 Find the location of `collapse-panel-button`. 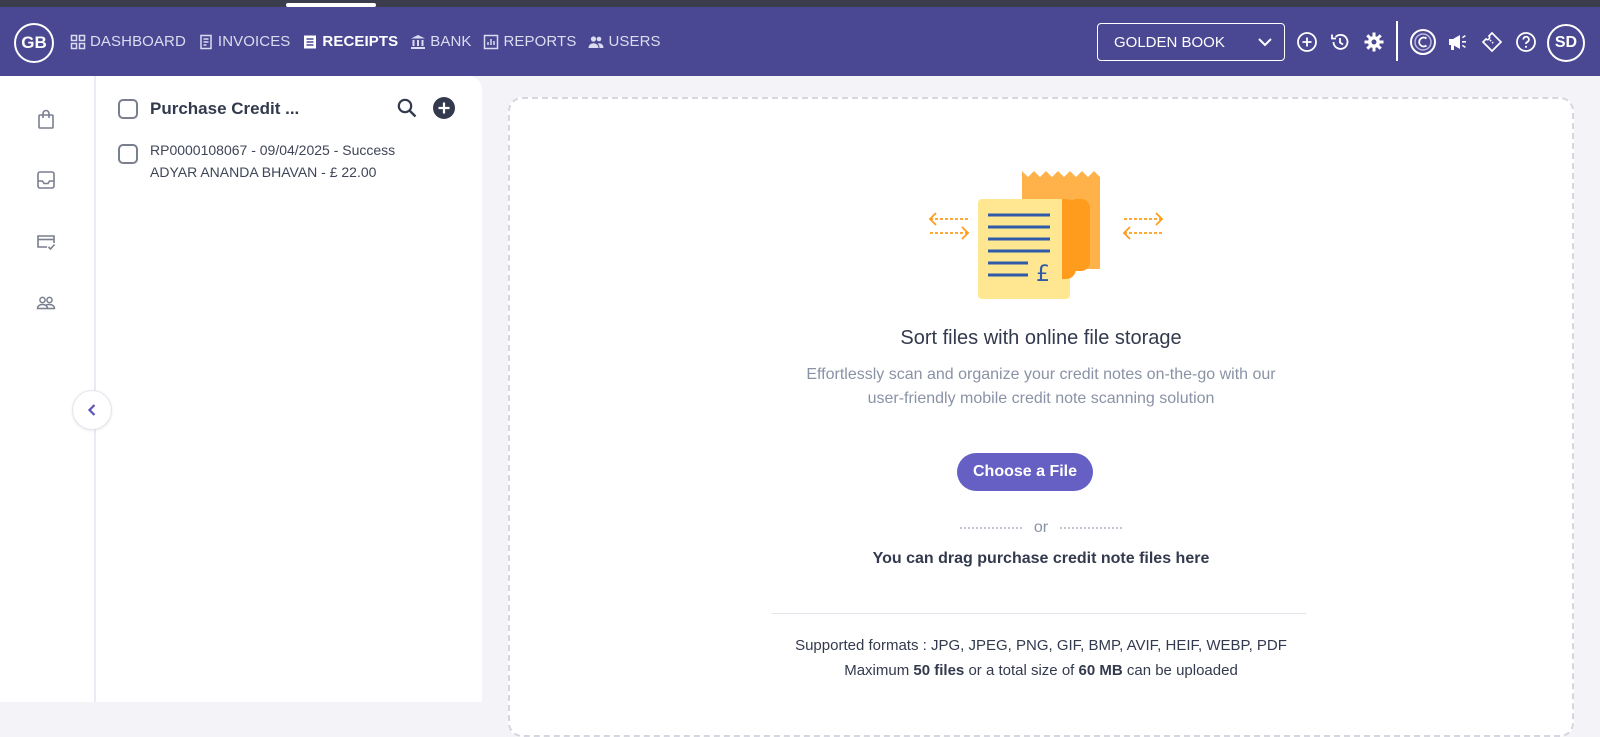

collapse-panel-button is located at coordinates (92, 410).